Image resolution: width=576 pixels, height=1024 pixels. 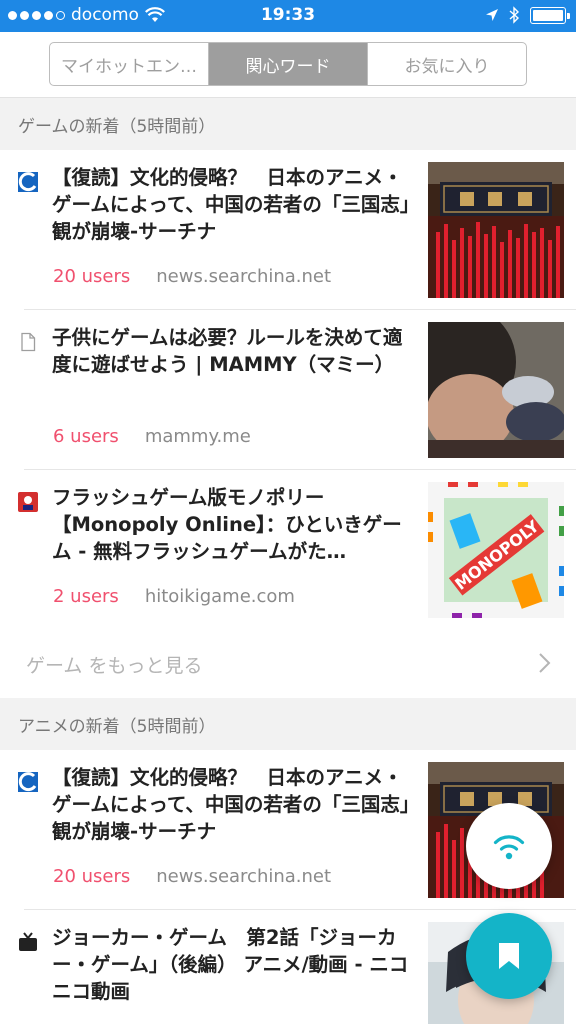 I want to click on tab-favorites: お気に入り, so click(x=446, y=64).